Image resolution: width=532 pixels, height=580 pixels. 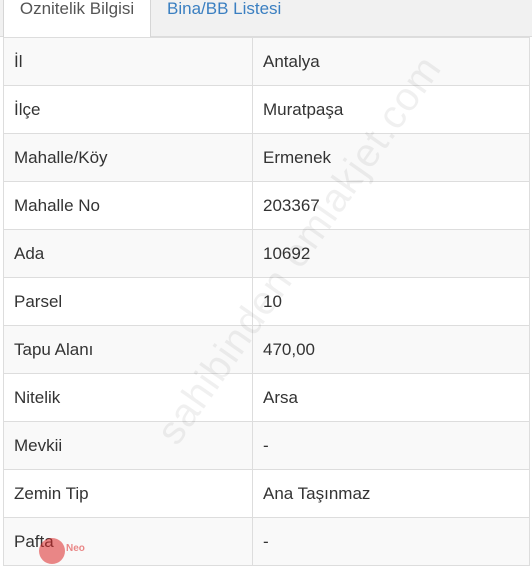 What do you see at coordinates (391, 349) in the screenshot?
I see `row-value: 470,00` at bounding box center [391, 349].